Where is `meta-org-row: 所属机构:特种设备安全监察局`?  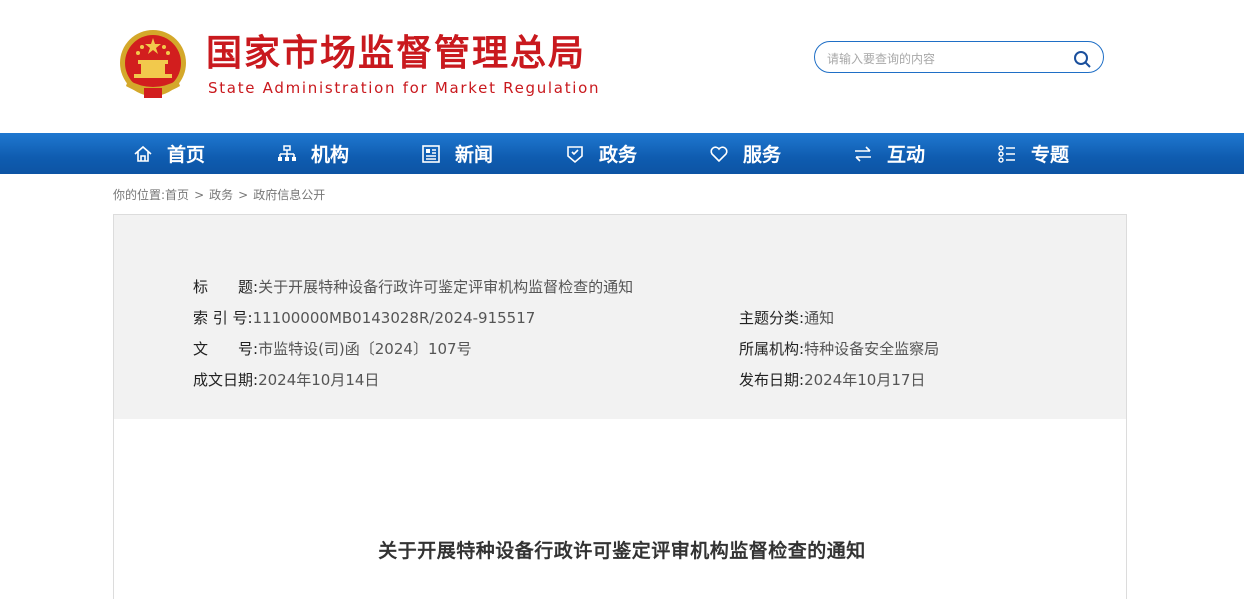 meta-org-row: 所属机构:特种设备安全监察局 is located at coordinates (839, 349).